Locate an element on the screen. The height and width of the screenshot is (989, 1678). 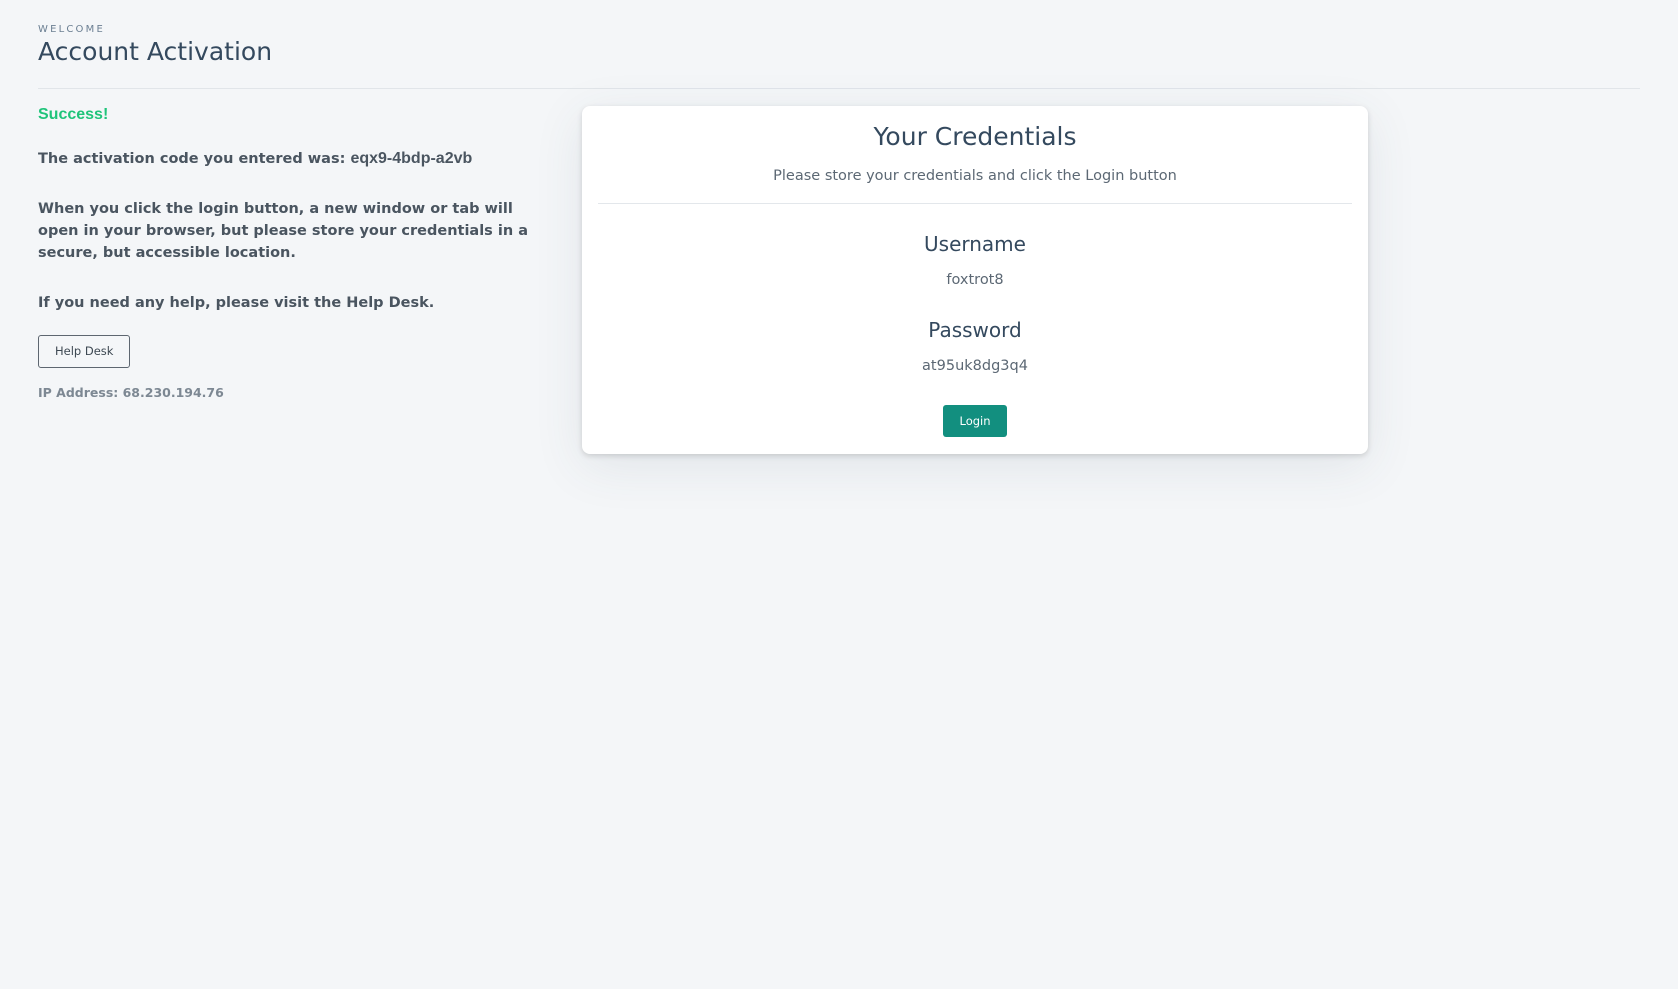
page-header: WELCOME Account Activation is located at coordinates (155, 45).